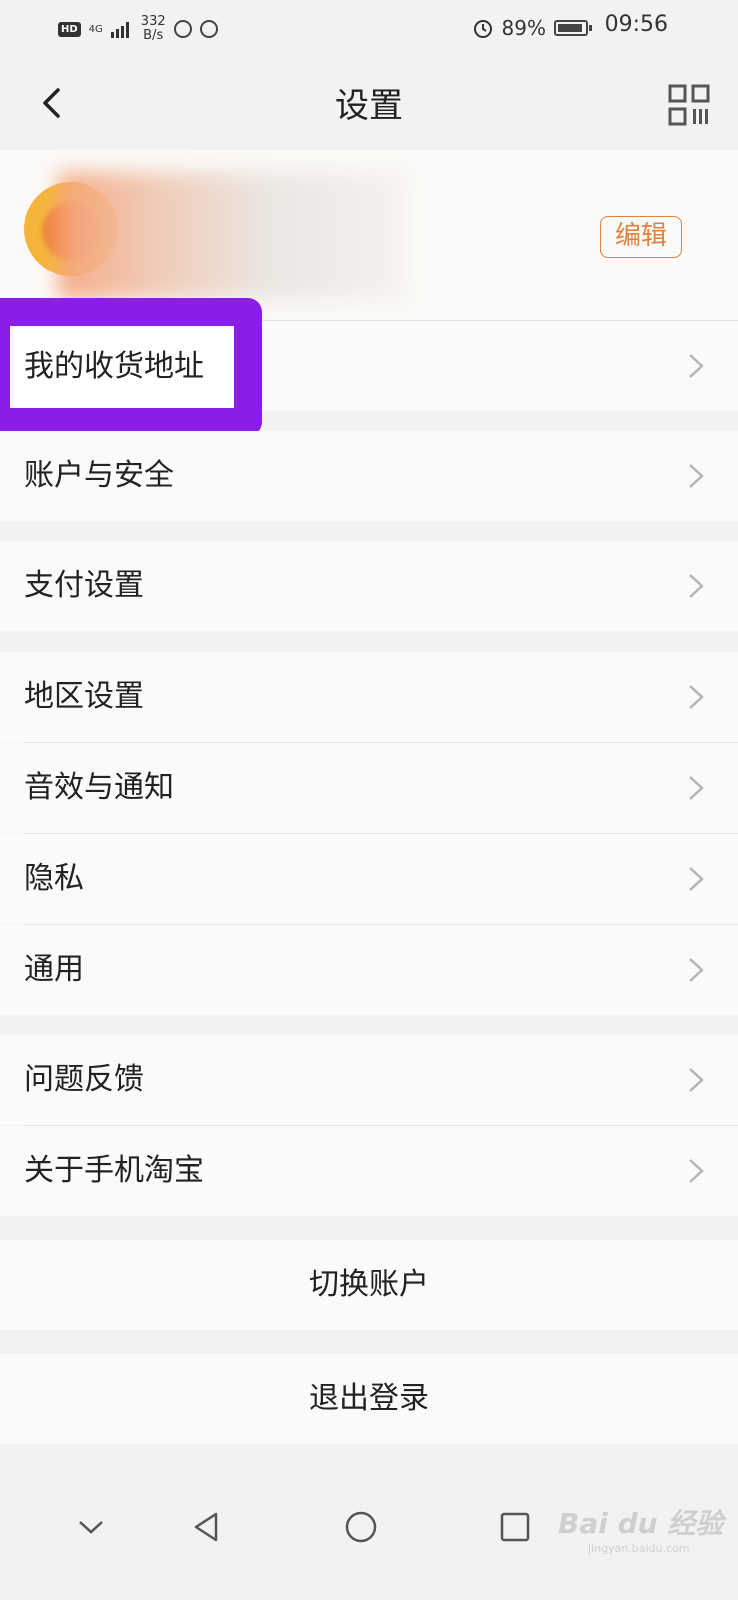 This screenshot has width=738, height=1600. I want to click on battery-percent: 89%, so click(523, 28).